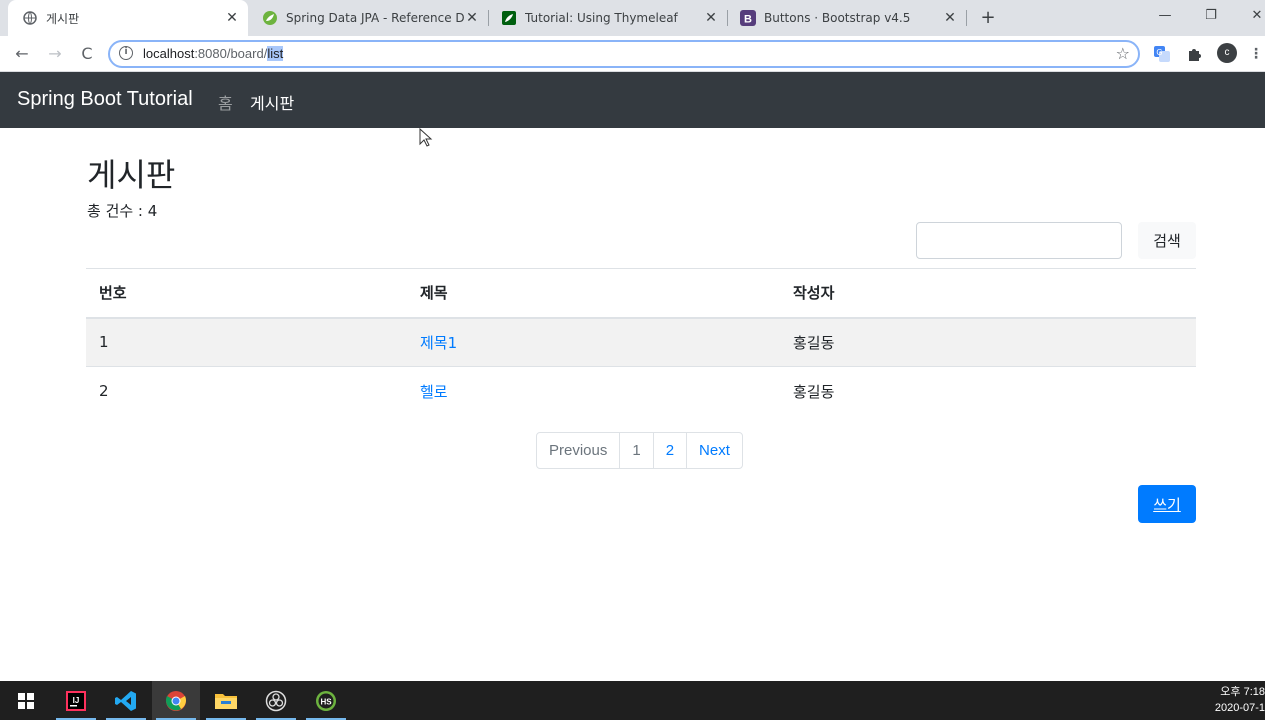  Describe the element at coordinates (55, 54) in the screenshot. I see `forward-arrow-icon: →` at that location.